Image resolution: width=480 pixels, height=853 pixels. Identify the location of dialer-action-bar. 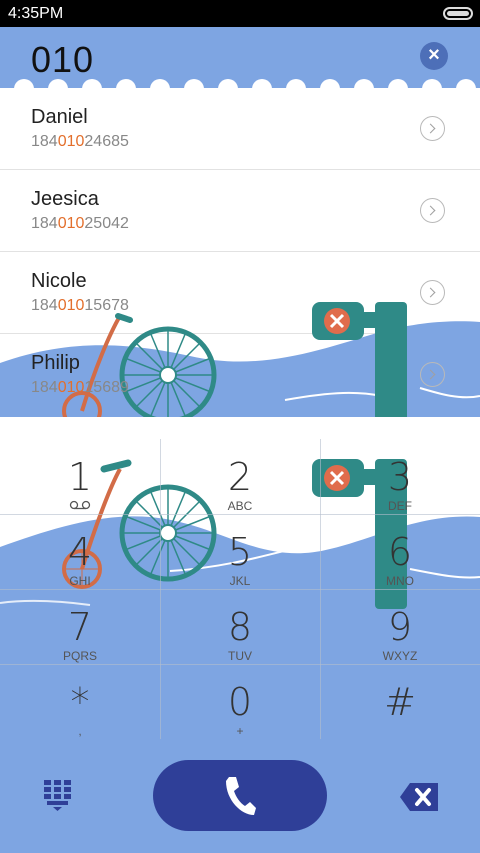
(240, 798).